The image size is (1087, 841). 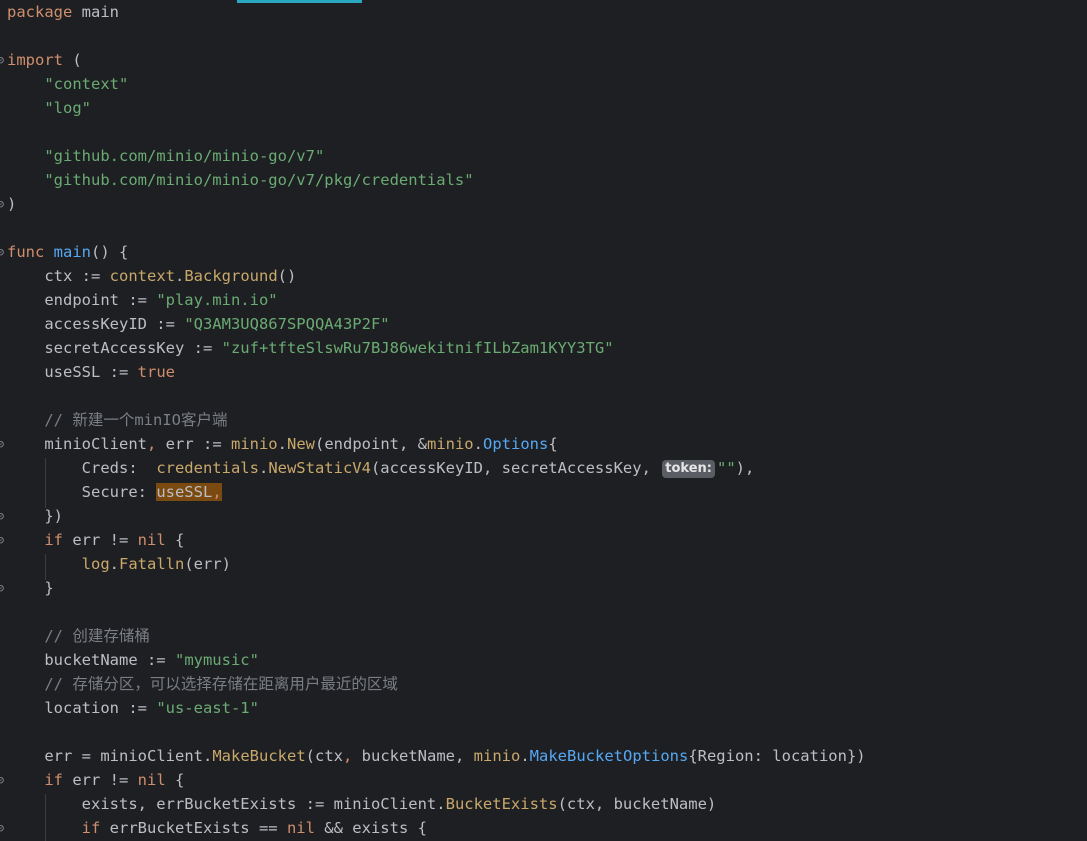 I want to click on code-token: context, so click(x=142, y=276).